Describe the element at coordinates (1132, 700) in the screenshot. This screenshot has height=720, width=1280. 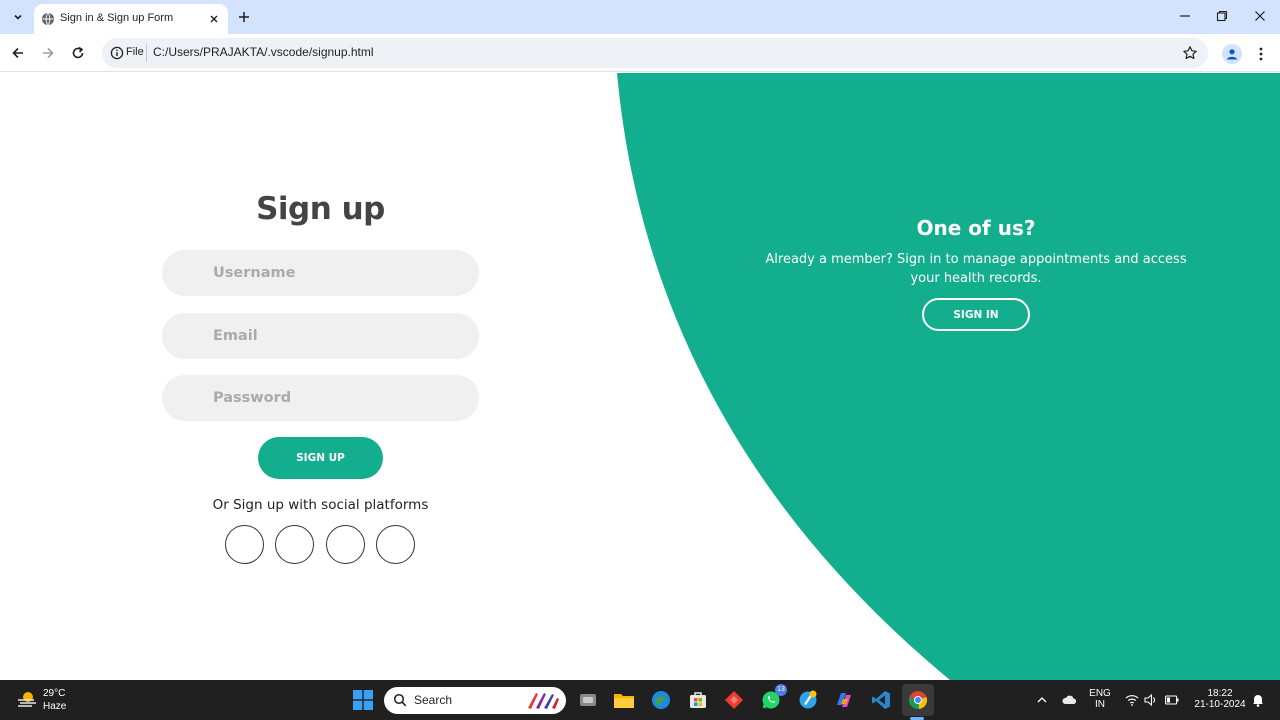
I see `wifi-icon` at that location.